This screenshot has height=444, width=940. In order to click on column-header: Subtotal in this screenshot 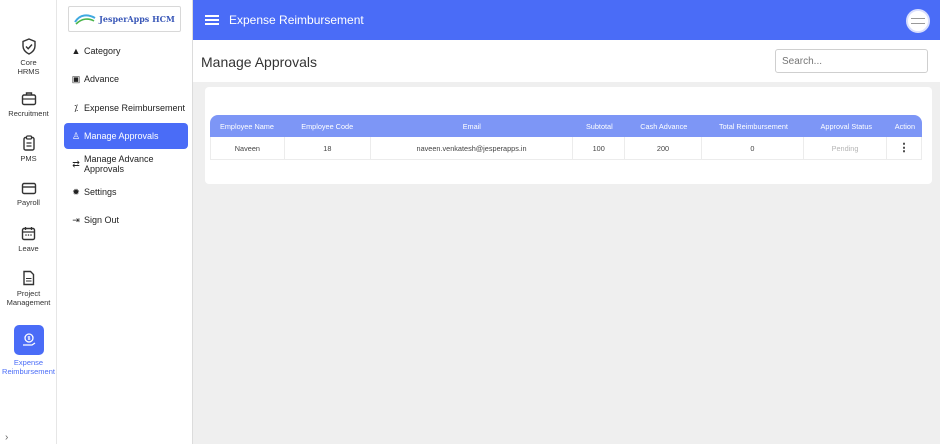, I will do `click(599, 126)`.